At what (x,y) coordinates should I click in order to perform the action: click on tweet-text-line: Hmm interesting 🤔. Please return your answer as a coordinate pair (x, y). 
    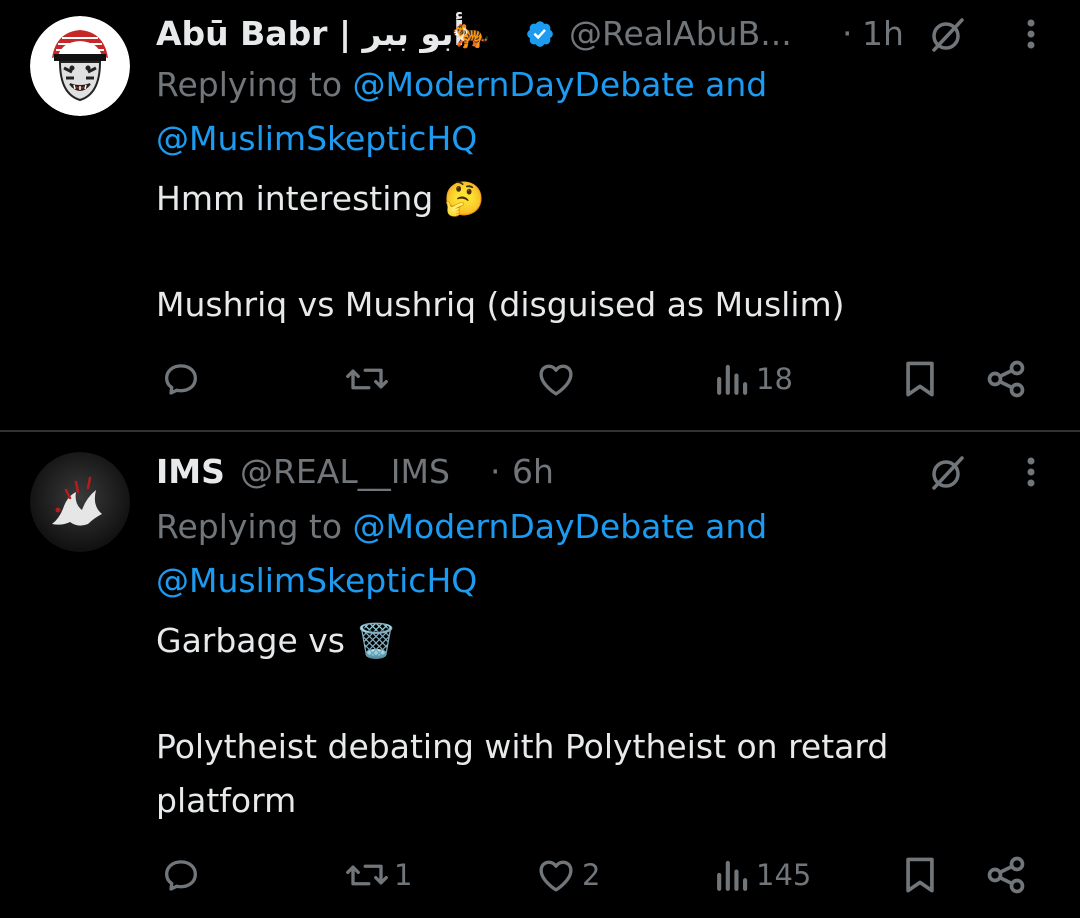
    Looking at the image, I should click on (320, 198).